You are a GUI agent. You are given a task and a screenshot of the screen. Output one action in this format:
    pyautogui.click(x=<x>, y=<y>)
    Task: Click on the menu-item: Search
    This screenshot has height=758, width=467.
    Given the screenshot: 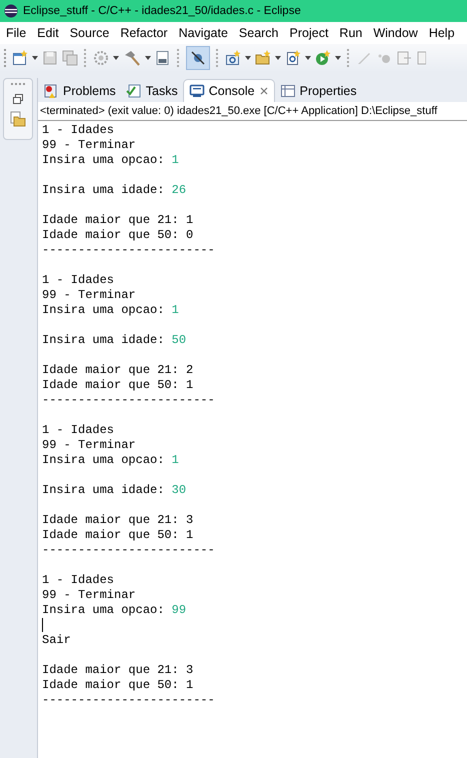 What is the action you would take?
    pyautogui.click(x=258, y=33)
    